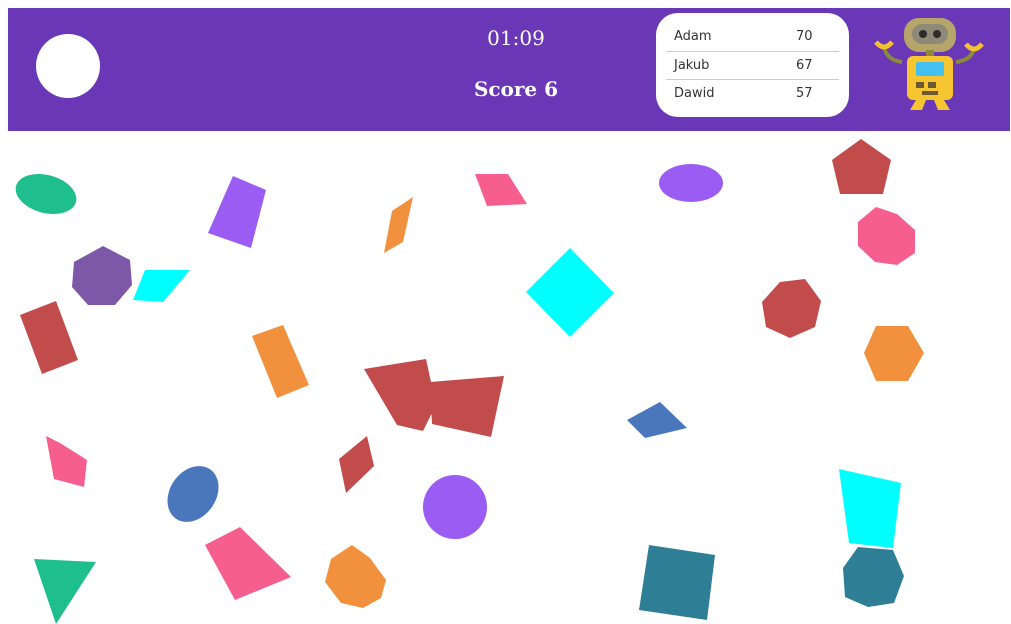 Image resolution: width=1011 pixels, height=624 pixels. Describe the element at coordinates (804, 65) in the screenshot. I see `player-score: 67` at that location.